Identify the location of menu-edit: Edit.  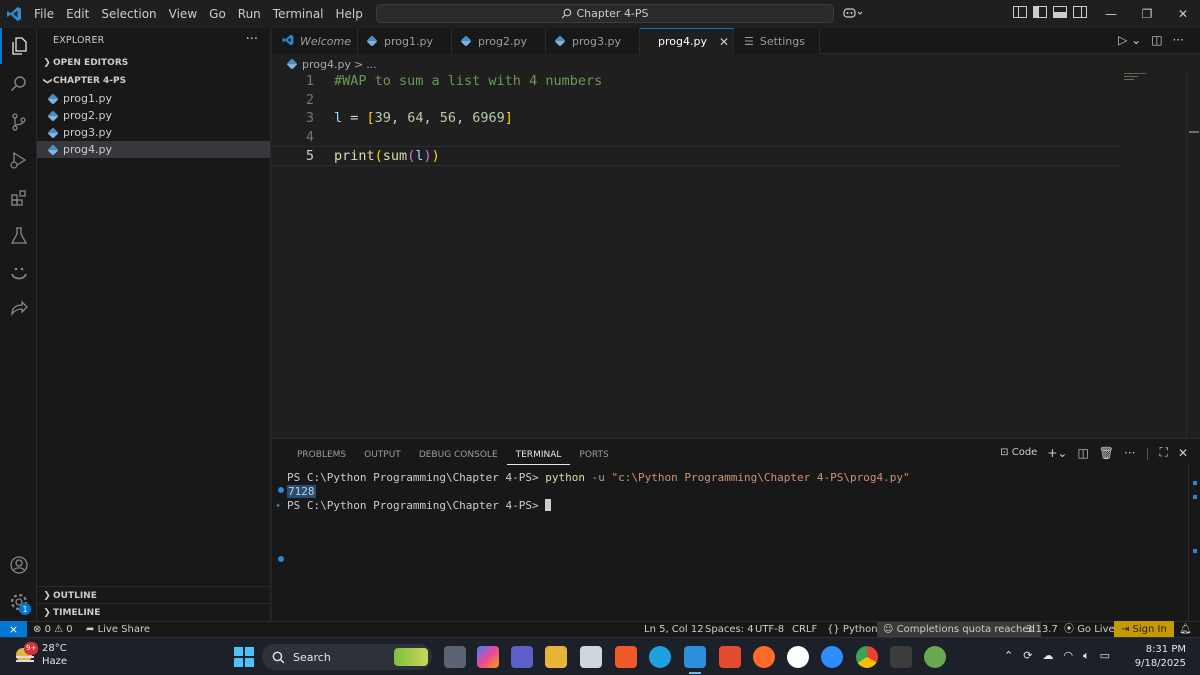
(77, 14).